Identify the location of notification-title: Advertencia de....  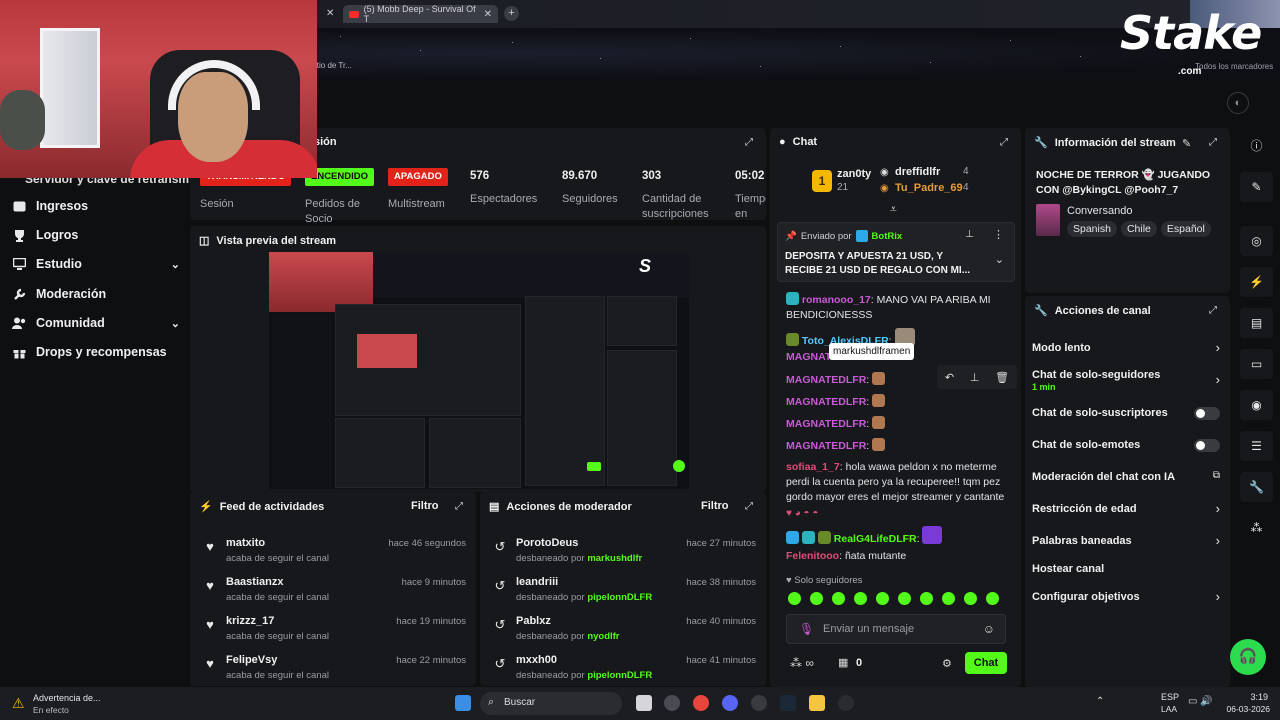
(67, 698).